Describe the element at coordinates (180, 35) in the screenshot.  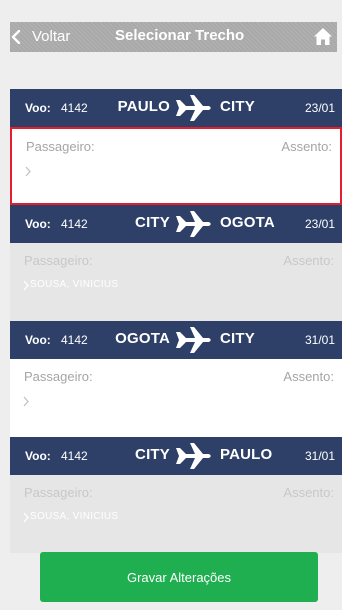
I see `page-title: Selecionar Trecho` at that location.